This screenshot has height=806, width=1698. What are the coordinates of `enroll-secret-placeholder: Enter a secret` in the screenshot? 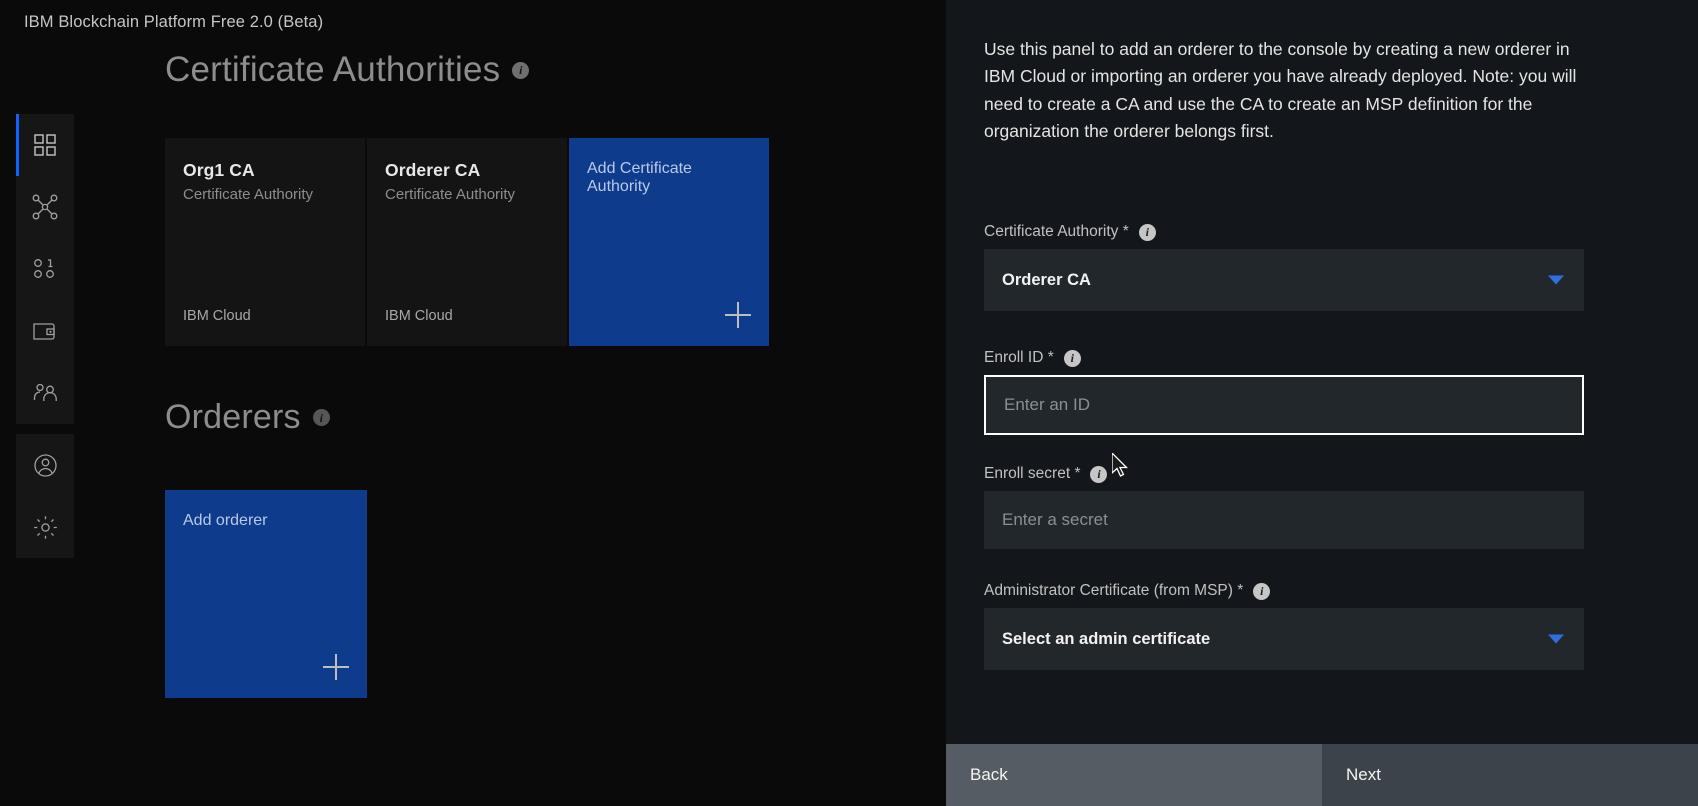 It's located at (1055, 519).